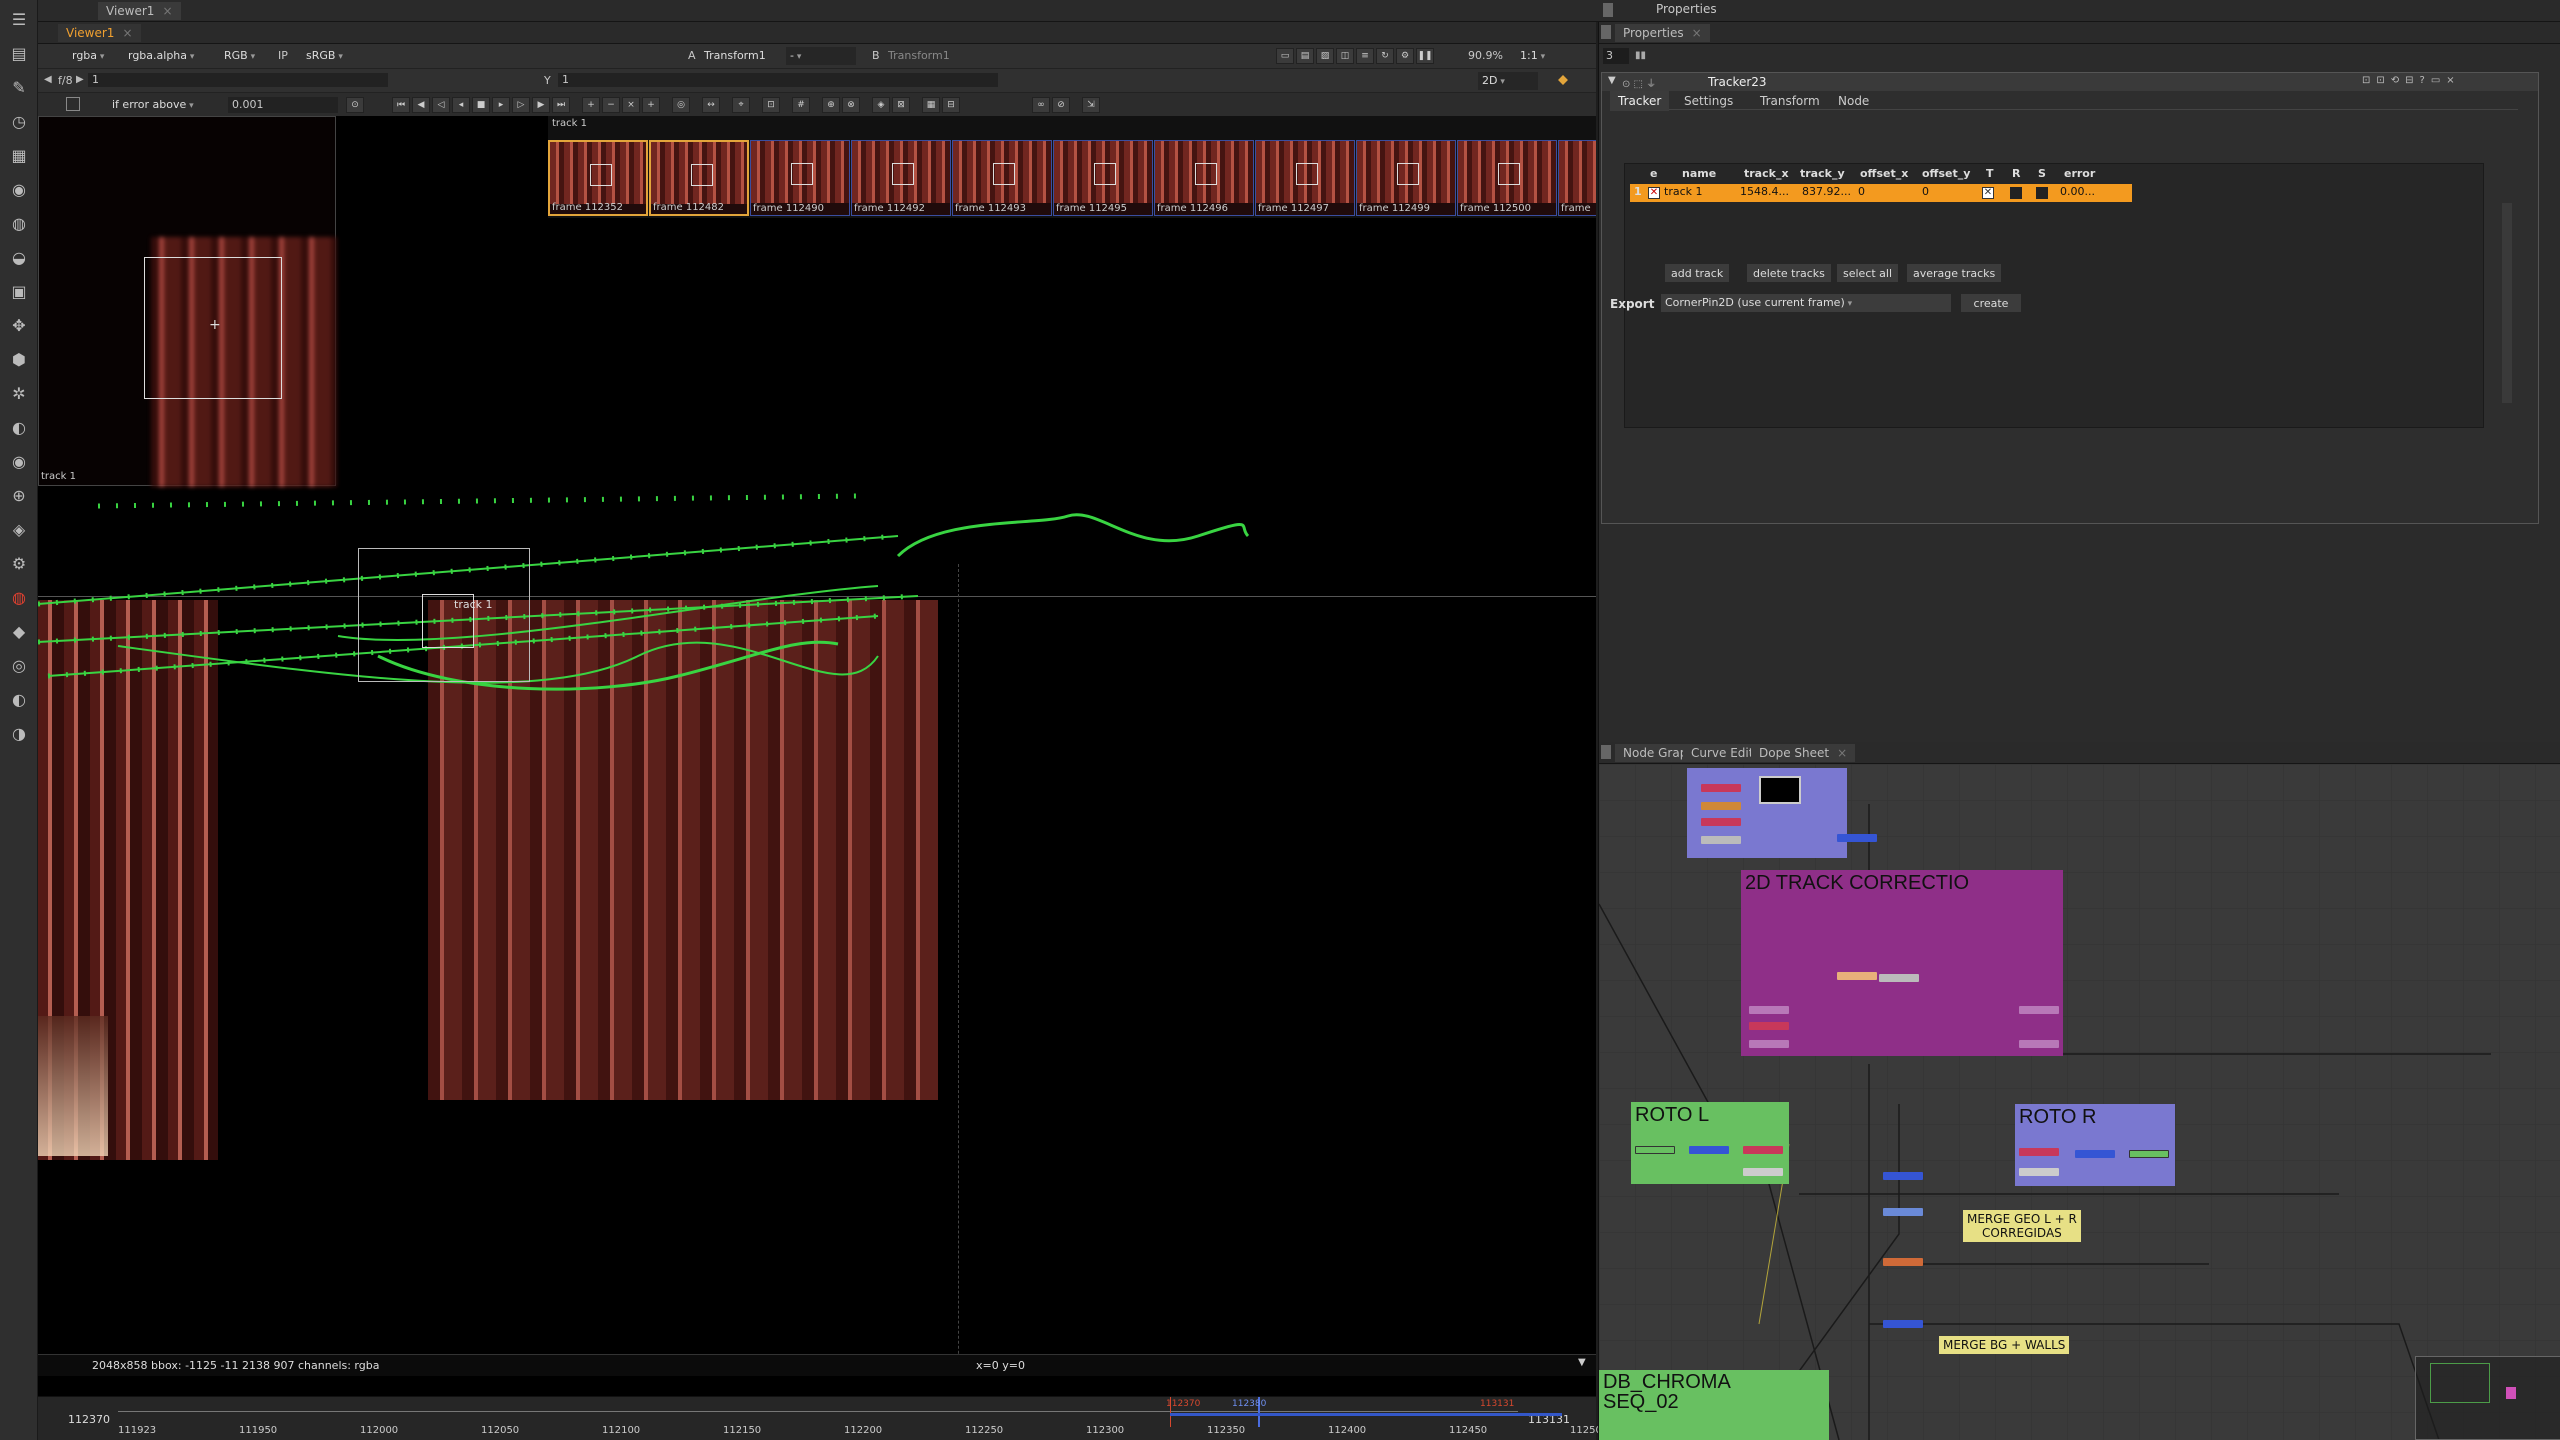  Describe the element at coordinates (1946, 173) in the screenshot. I see `column-header: offset_y` at that location.